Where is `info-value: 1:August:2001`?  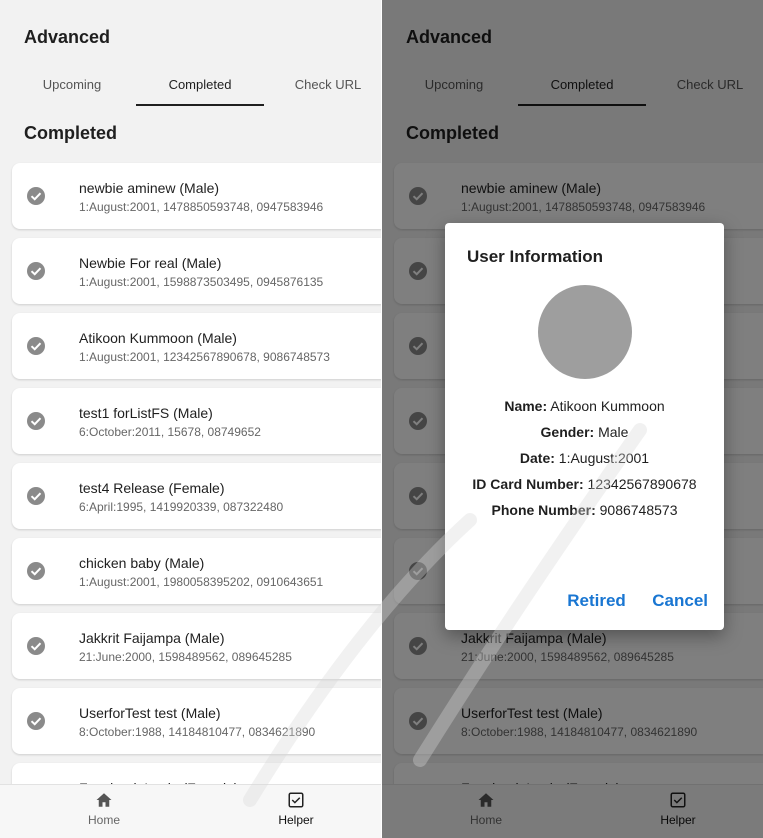 info-value: 1:August:2001 is located at coordinates (604, 458).